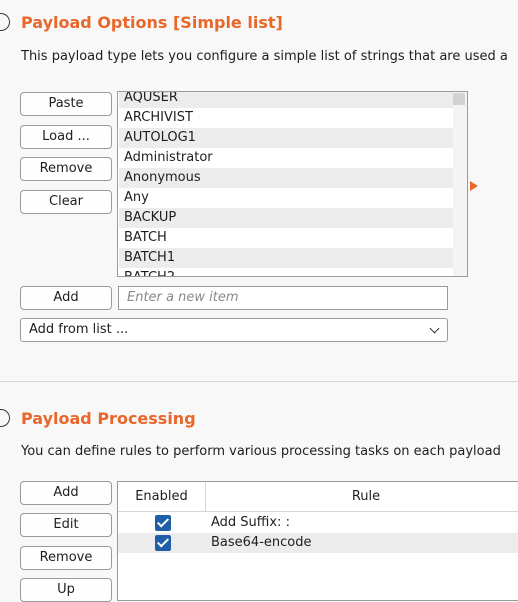 This screenshot has width=518, height=602. I want to click on list-item: Administrator, so click(286, 158).